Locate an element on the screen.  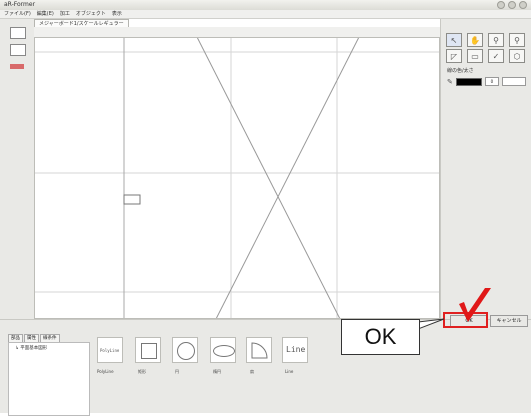
minimize-button is located at coordinates (501, 5).